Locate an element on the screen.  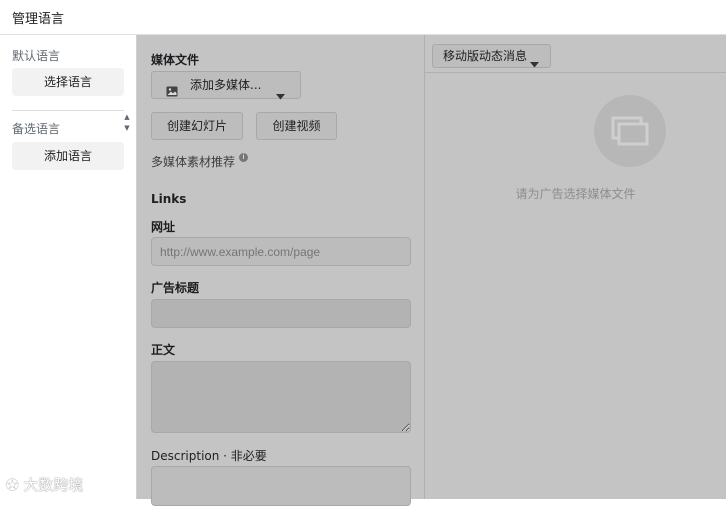
window-titlebar: 管理语言 is located at coordinates (363, 17).